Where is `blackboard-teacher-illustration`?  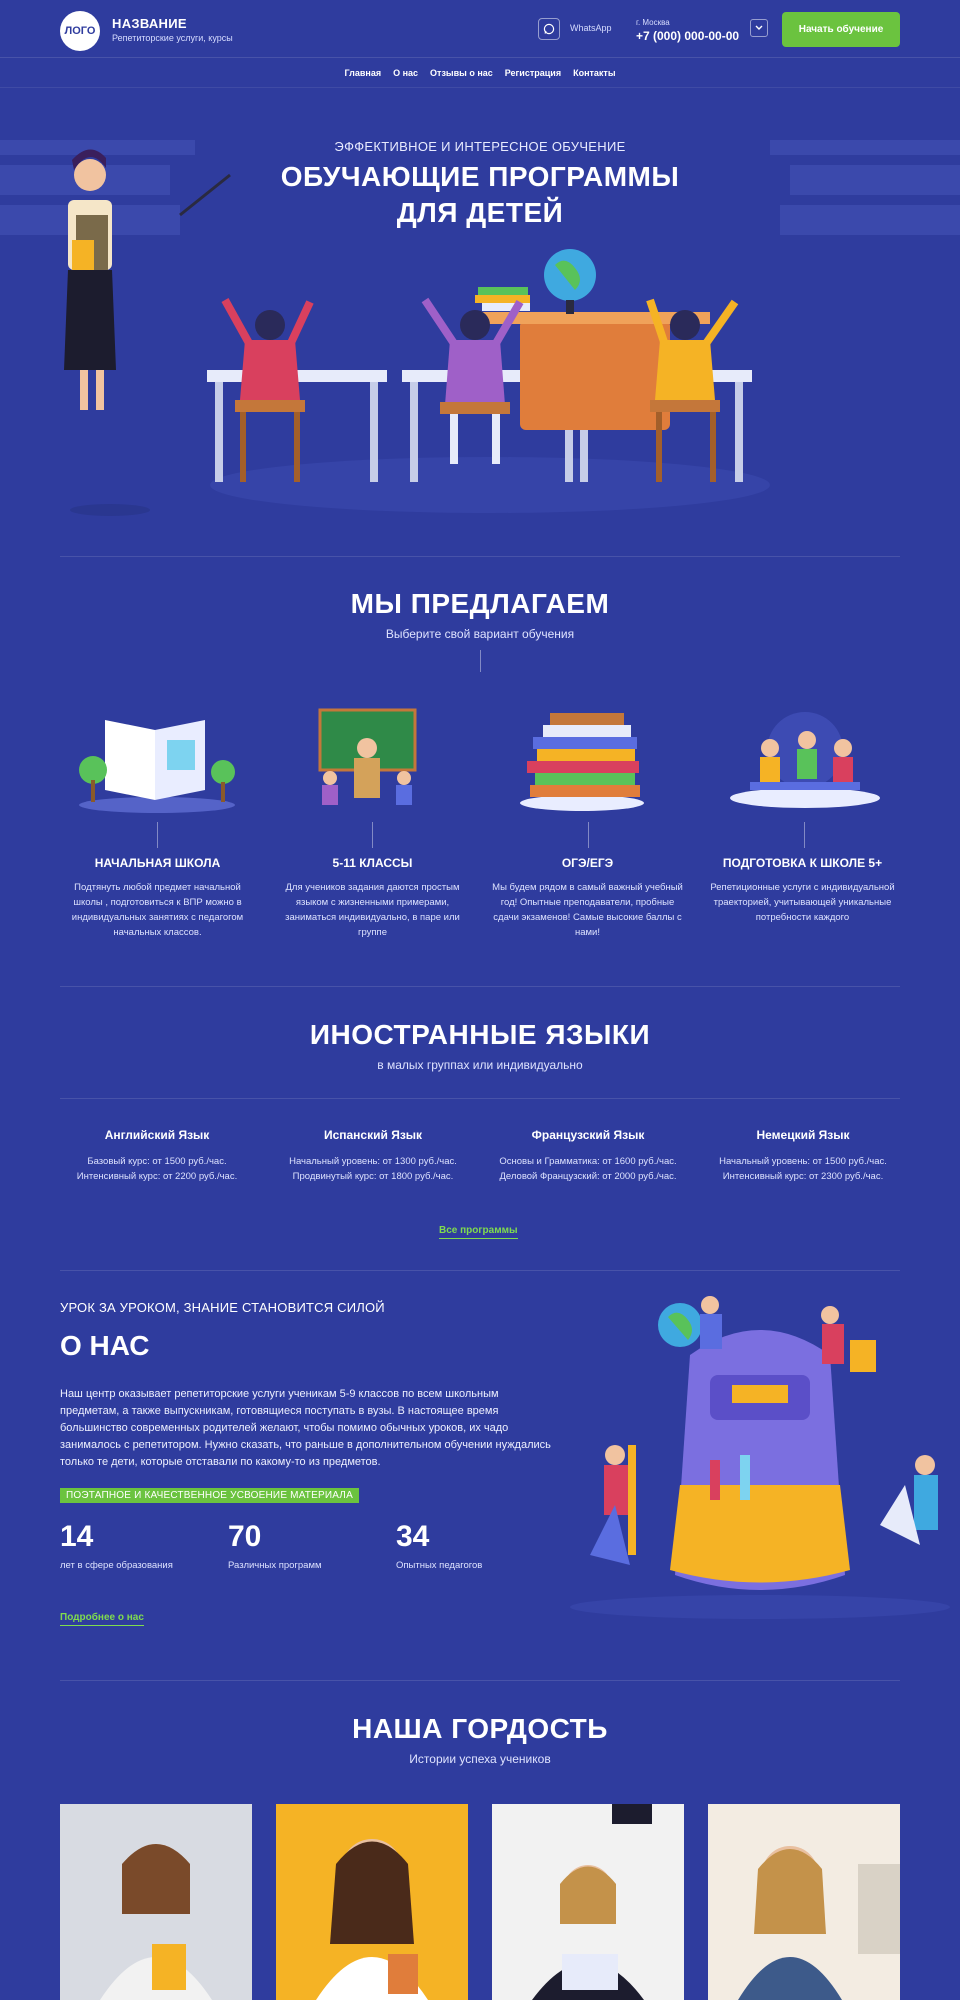 blackboard-teacher-illustration is located at coordinates (367, 756).